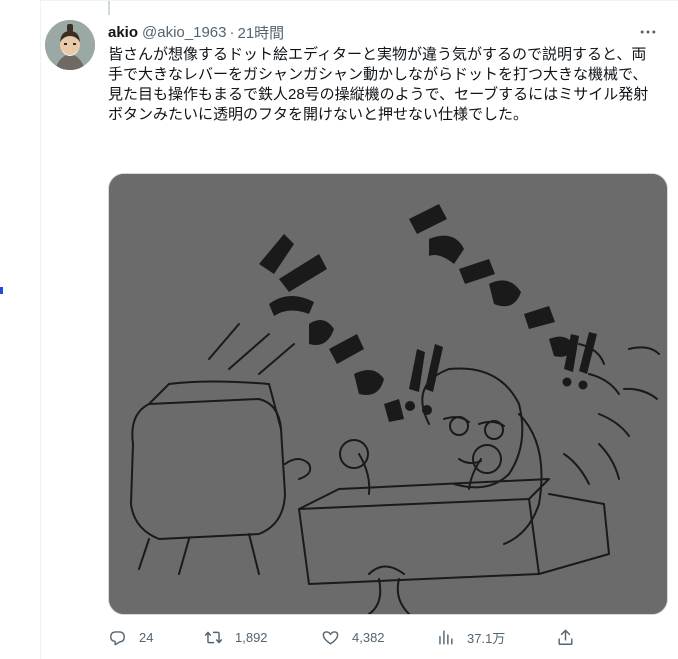  I want to click on author-name: akio, so click(123, 32).